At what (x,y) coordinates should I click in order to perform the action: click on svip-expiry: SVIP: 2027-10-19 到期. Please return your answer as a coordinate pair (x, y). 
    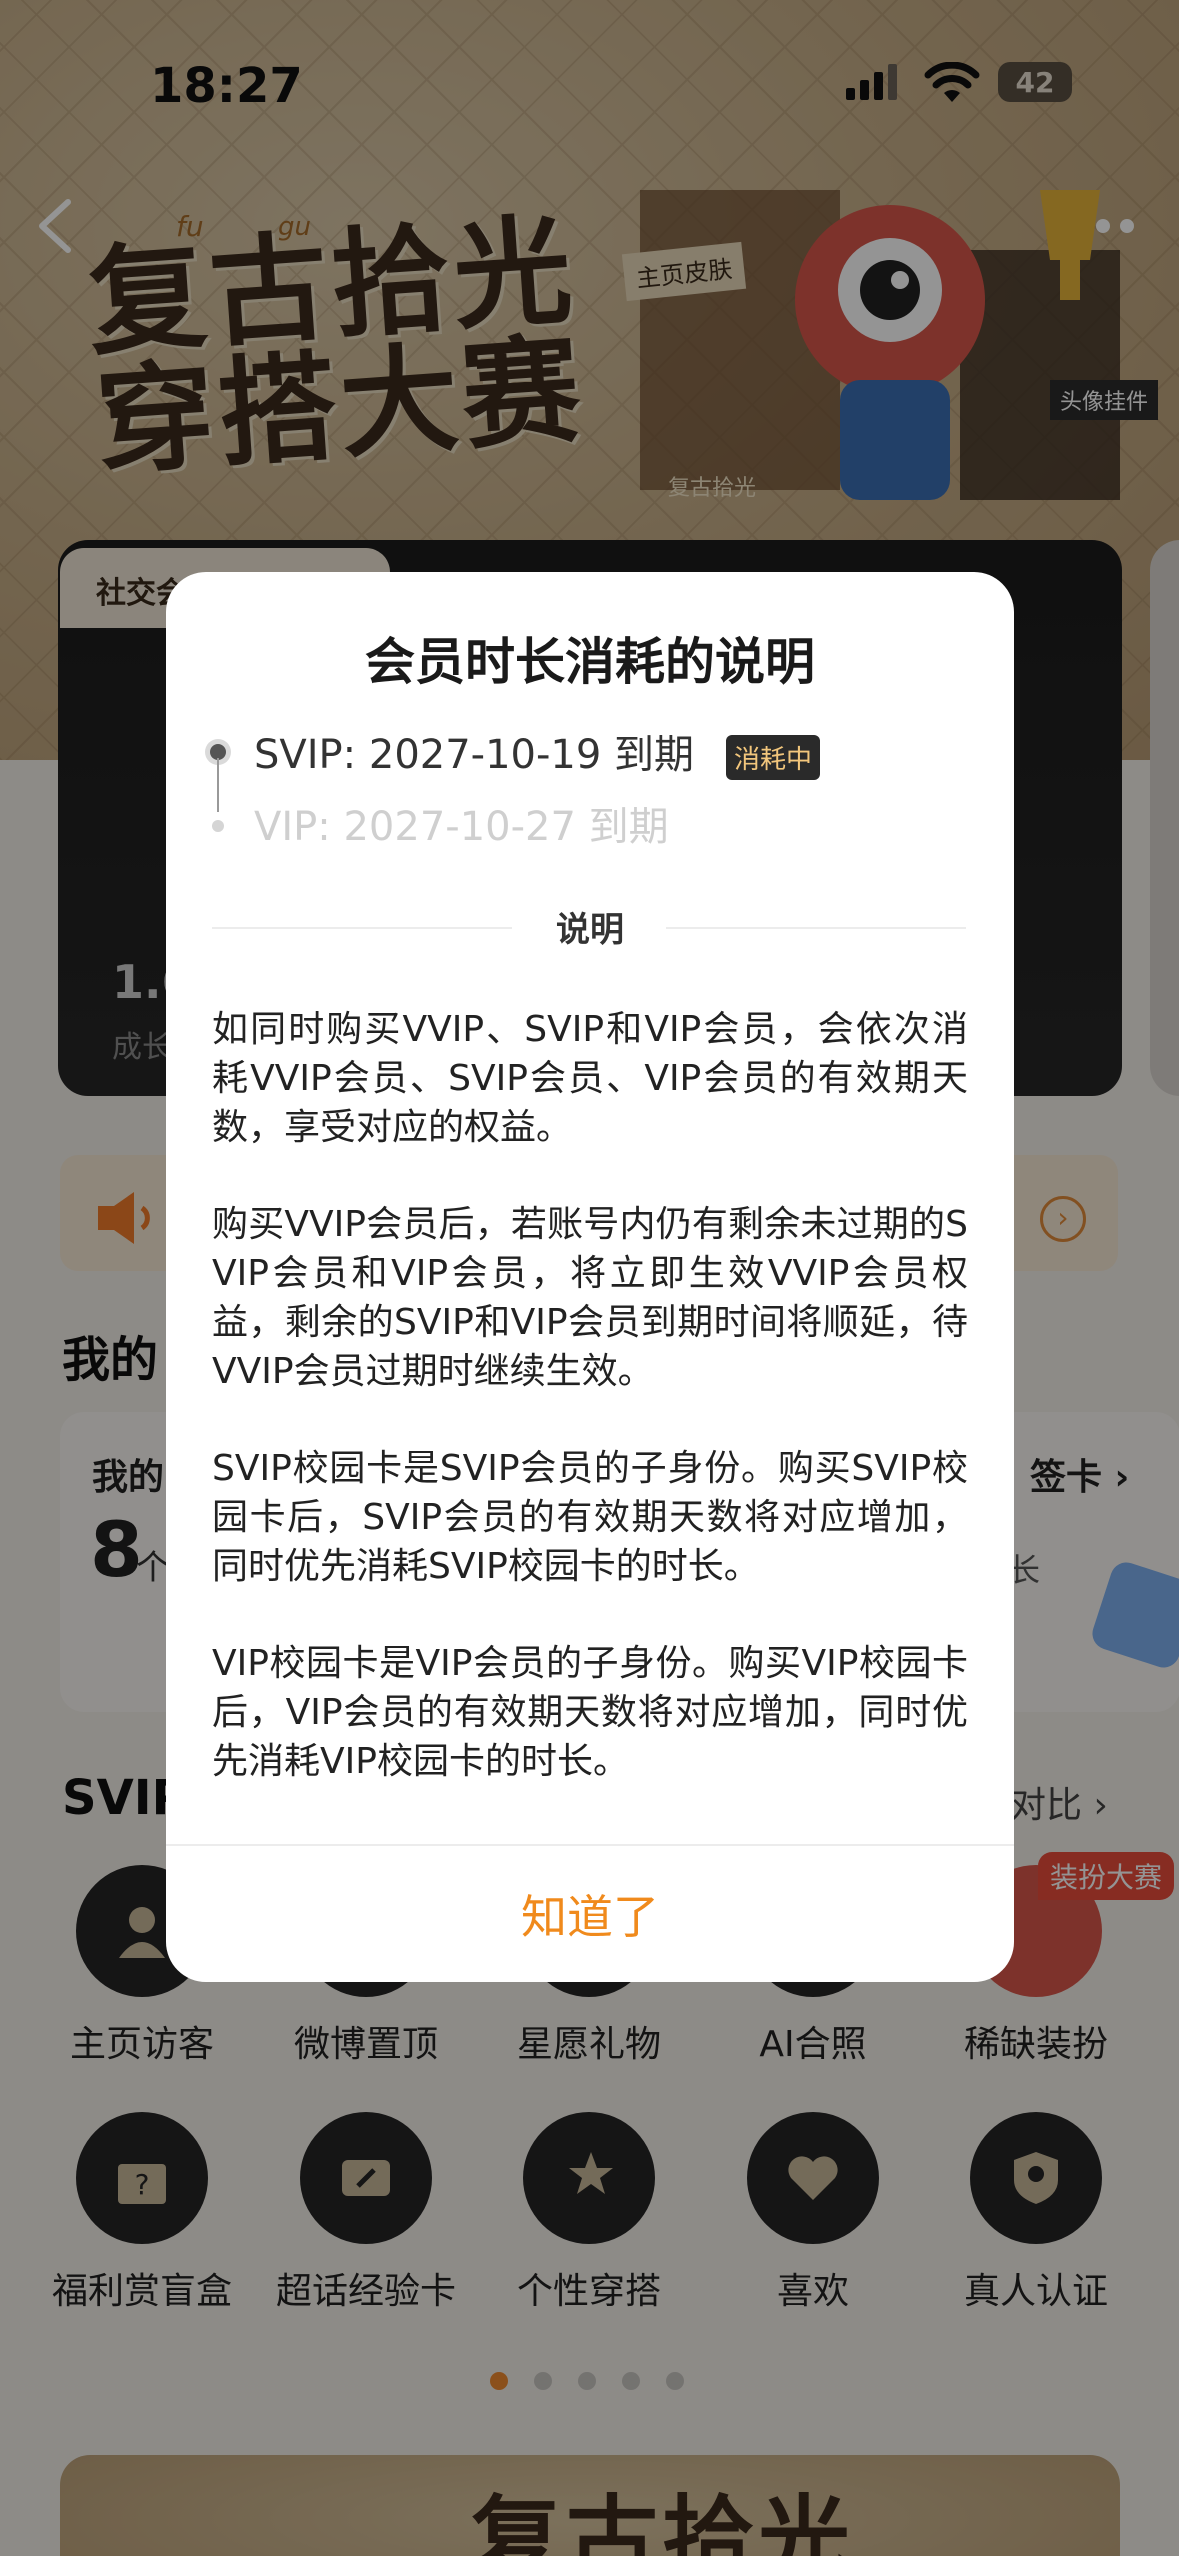
    Looking at the image, I should click on (474, 755).